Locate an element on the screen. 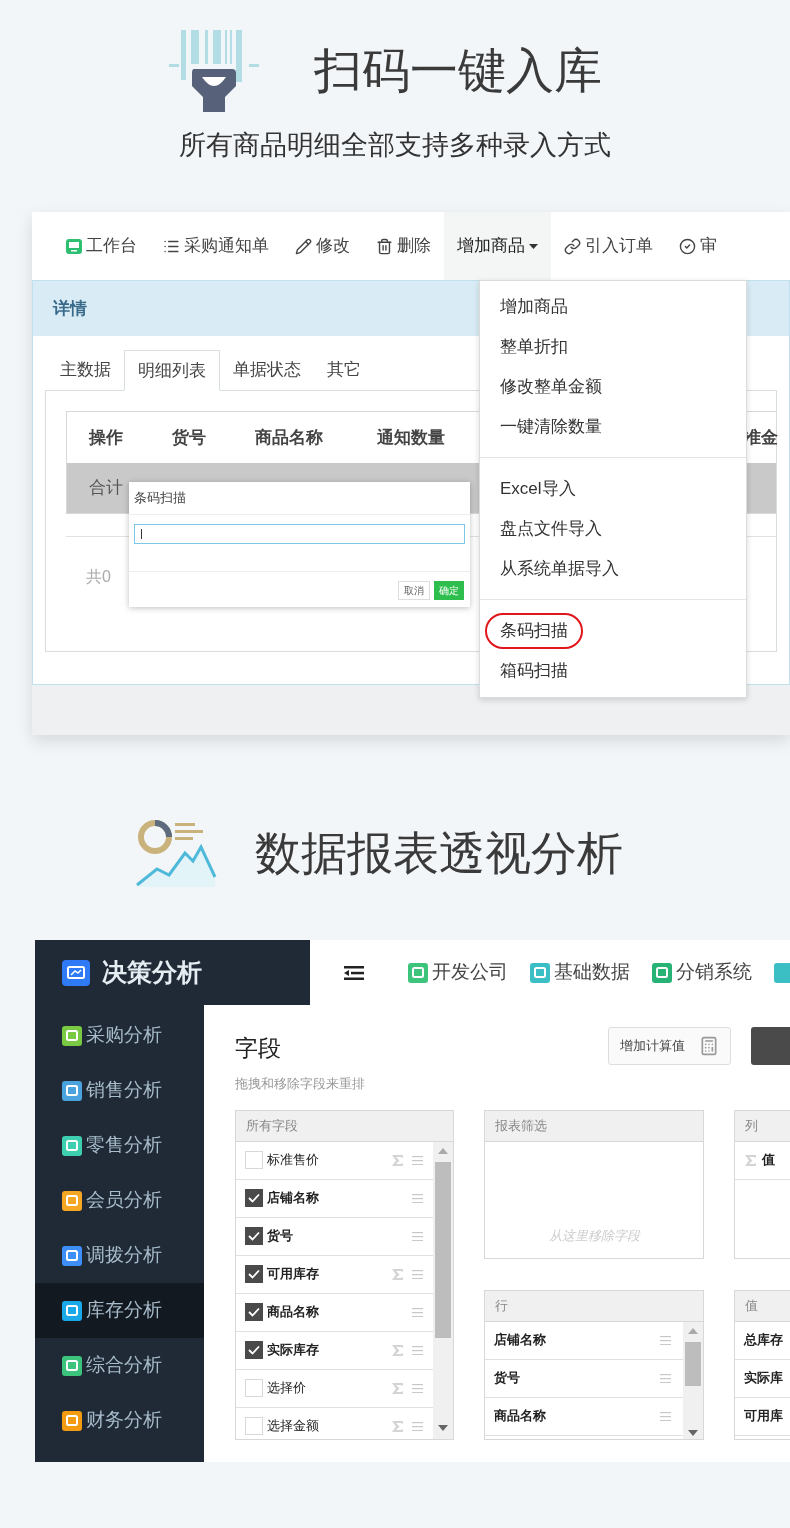 This screenshot has height=1528, width=790. total-label: 合计 is located at coordinates (106, 488).